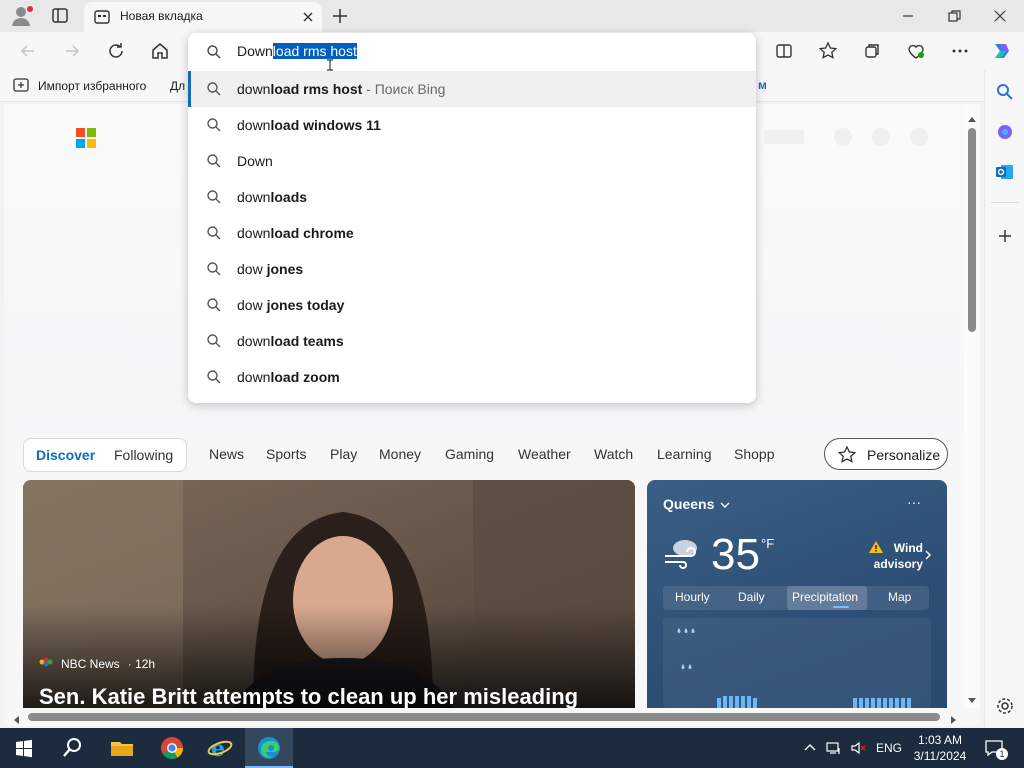 This screenshot has height=768, width=1024. I want to click on edge-icon, so click(269, 748).